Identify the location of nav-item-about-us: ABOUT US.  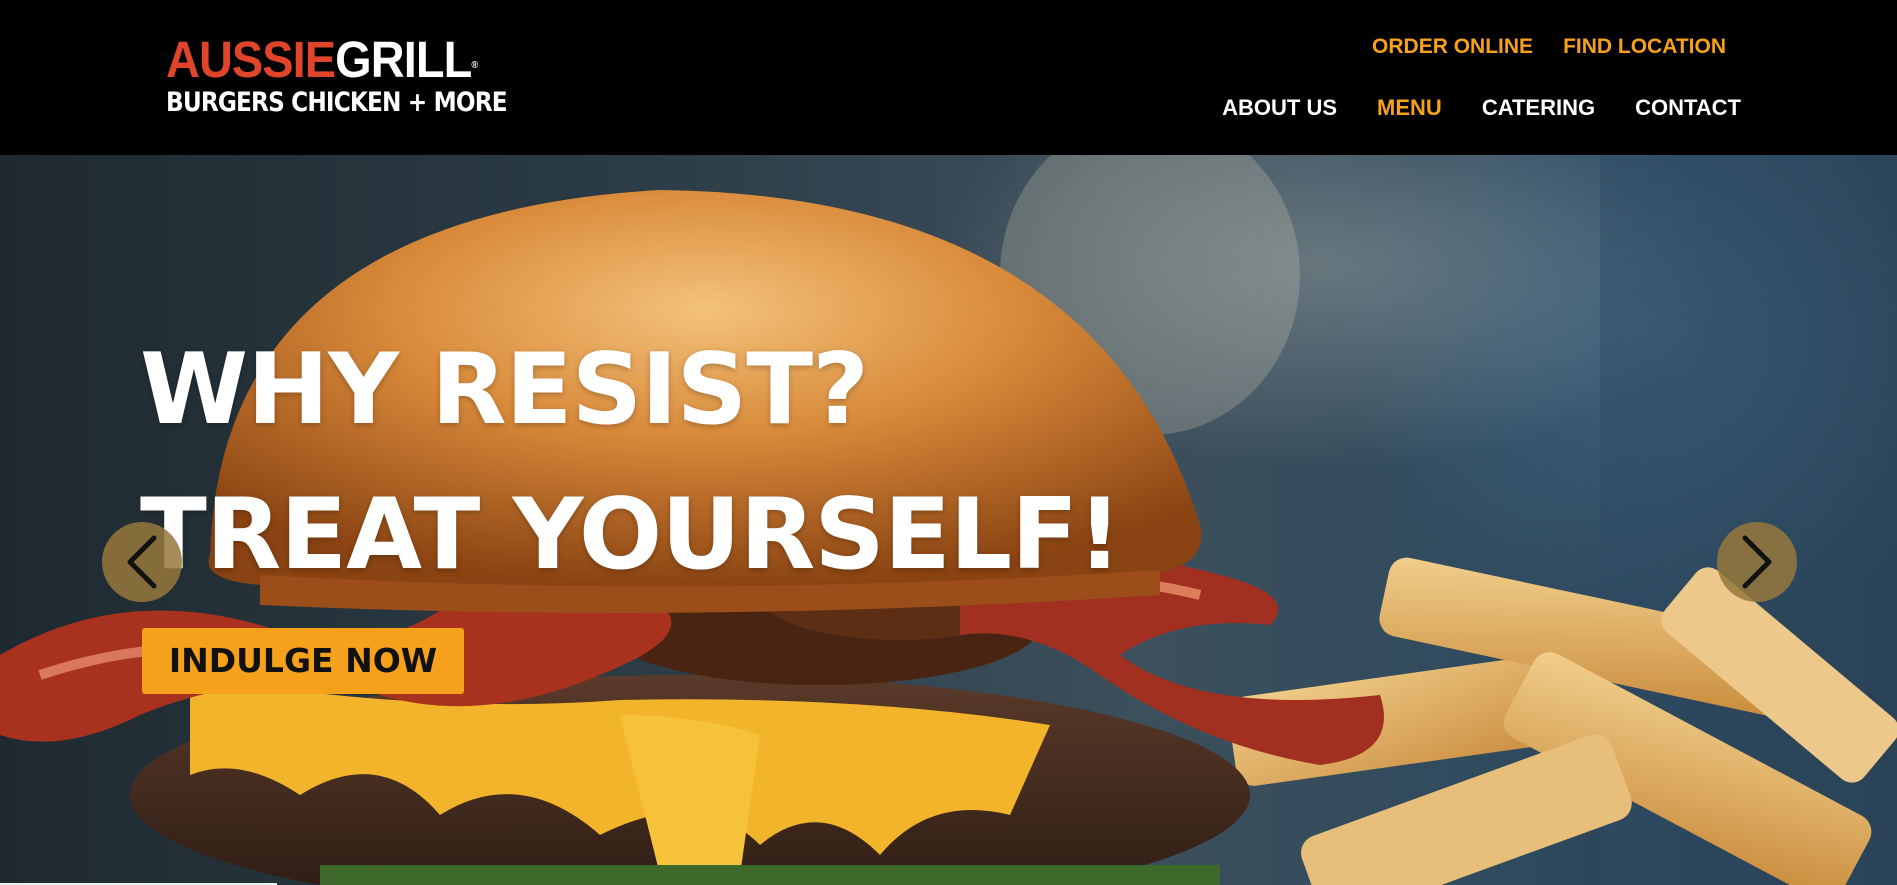
(1279, 108).